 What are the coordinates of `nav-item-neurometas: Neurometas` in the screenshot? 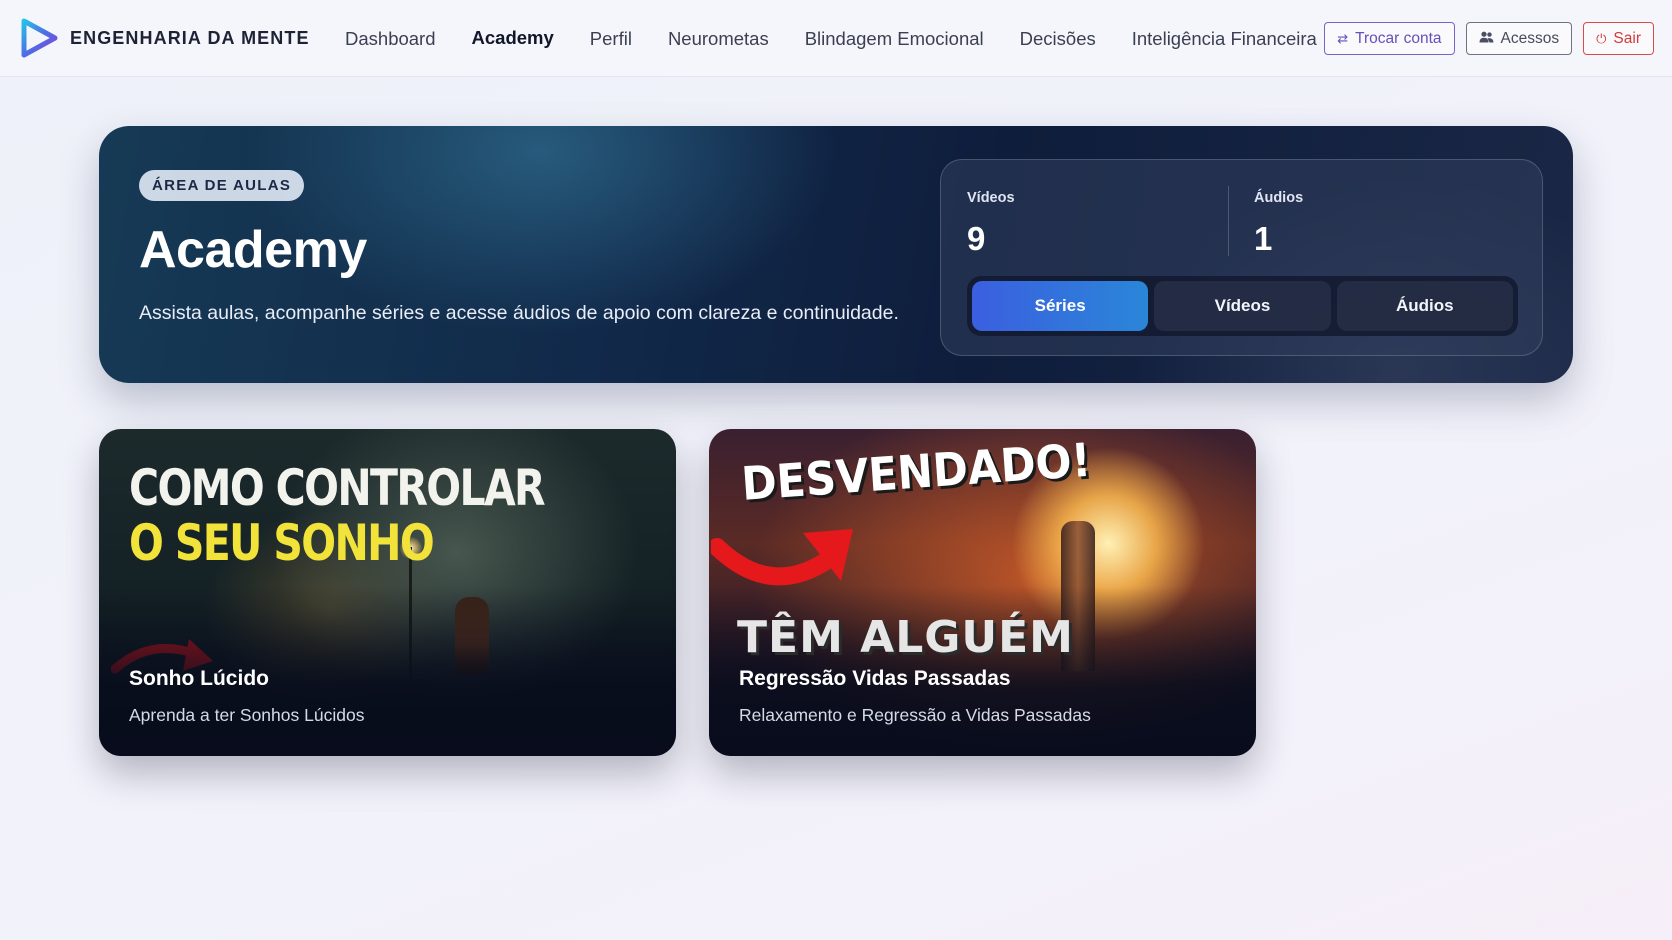 It's located at (718, 38).